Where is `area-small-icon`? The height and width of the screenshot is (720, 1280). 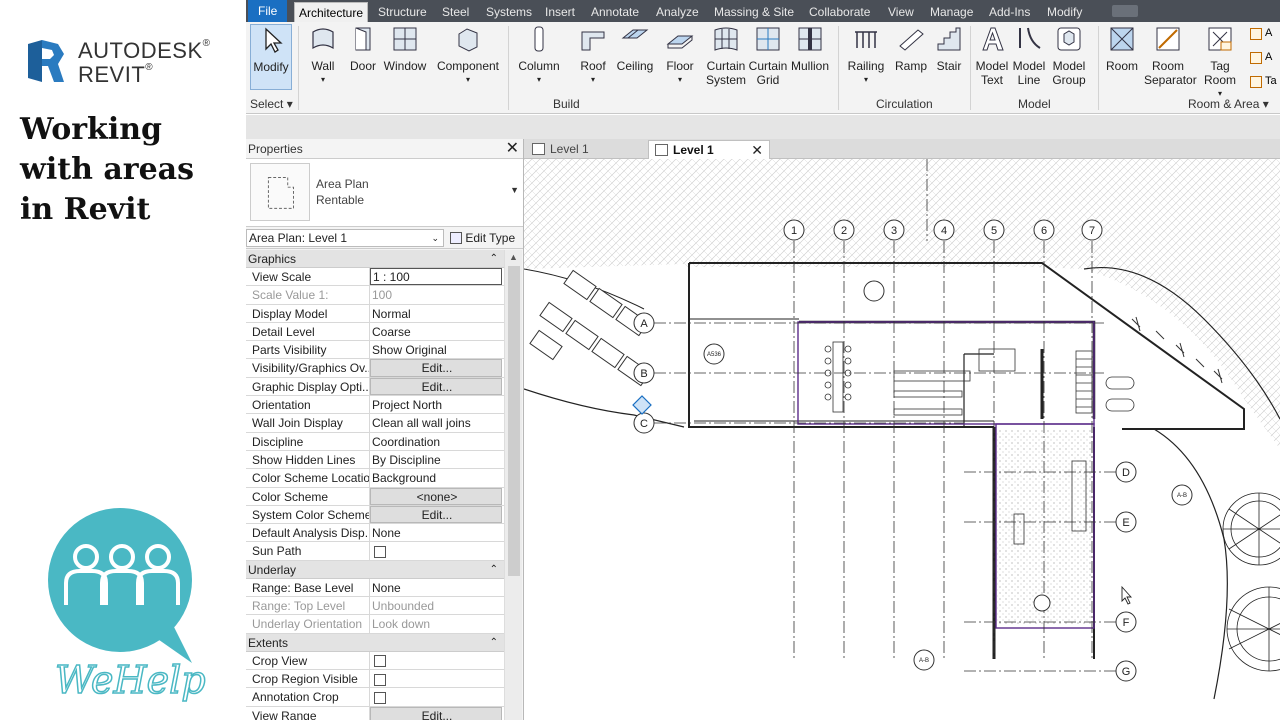
area-small-icon is located at coordinates (1256, 34).